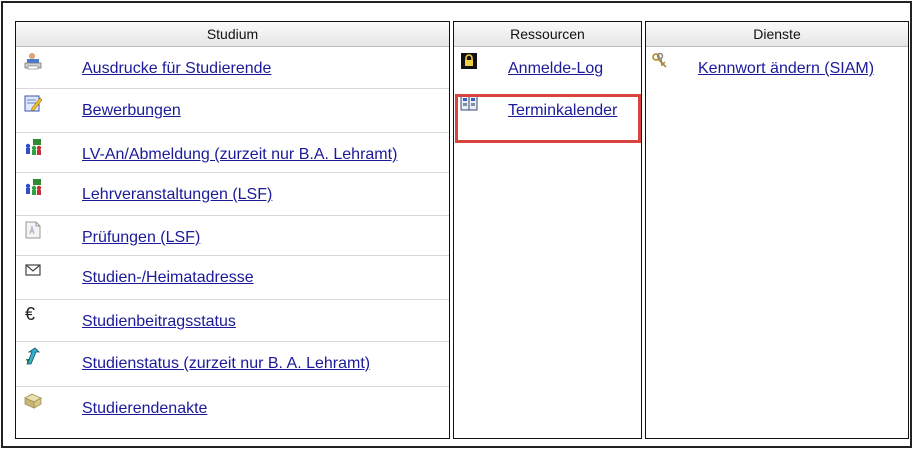 This screenshot has width=915, height=451. What do you see at coordinates (33, 230) in the screenshot?
I see `exam-document-icon` at bounding box center [33, 230].